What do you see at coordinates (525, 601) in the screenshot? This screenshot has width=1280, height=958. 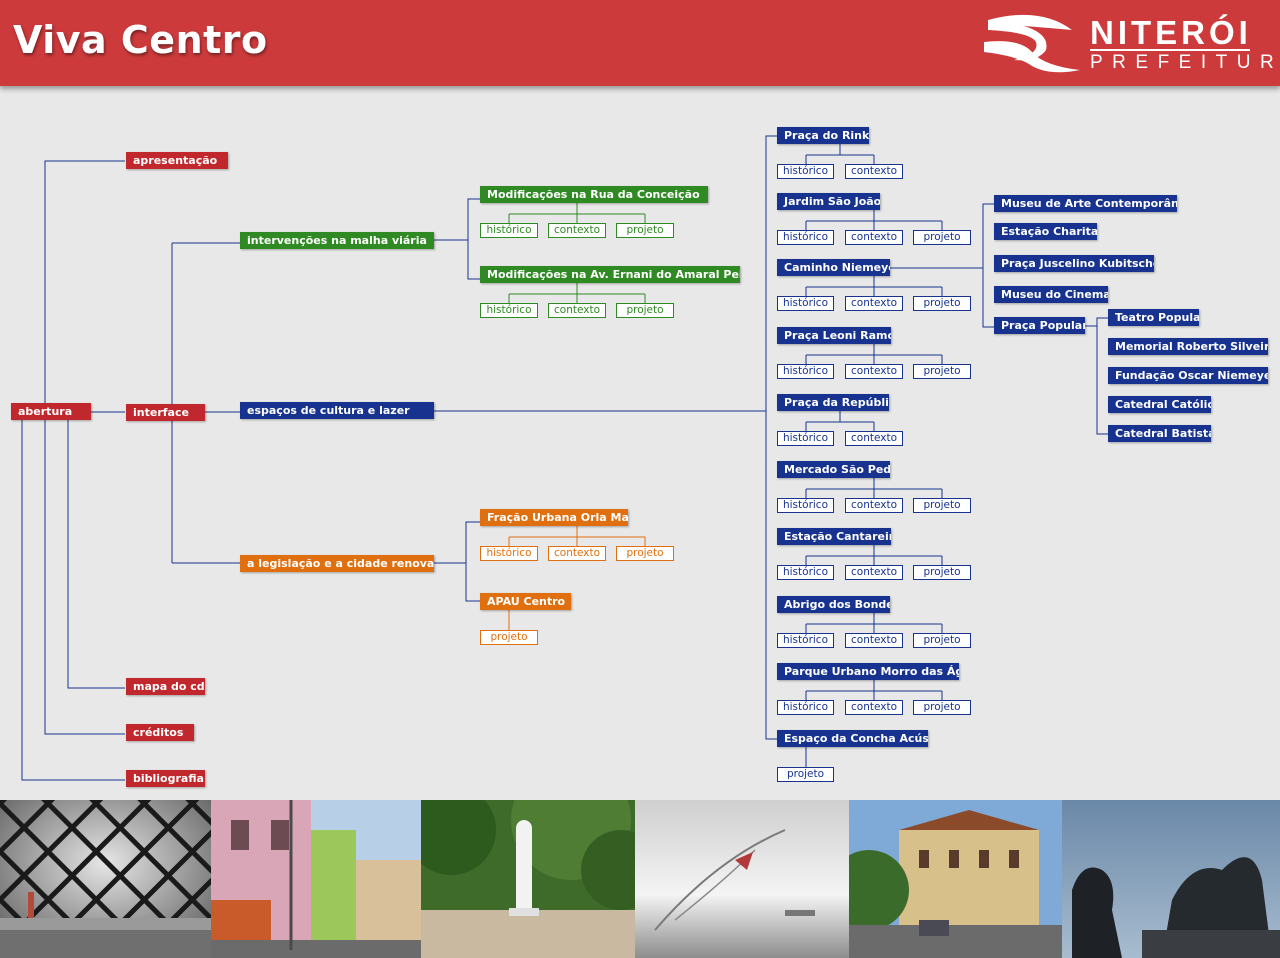 I see `node-apau-centro: APAU Centro` at bounding box center [525, 601].